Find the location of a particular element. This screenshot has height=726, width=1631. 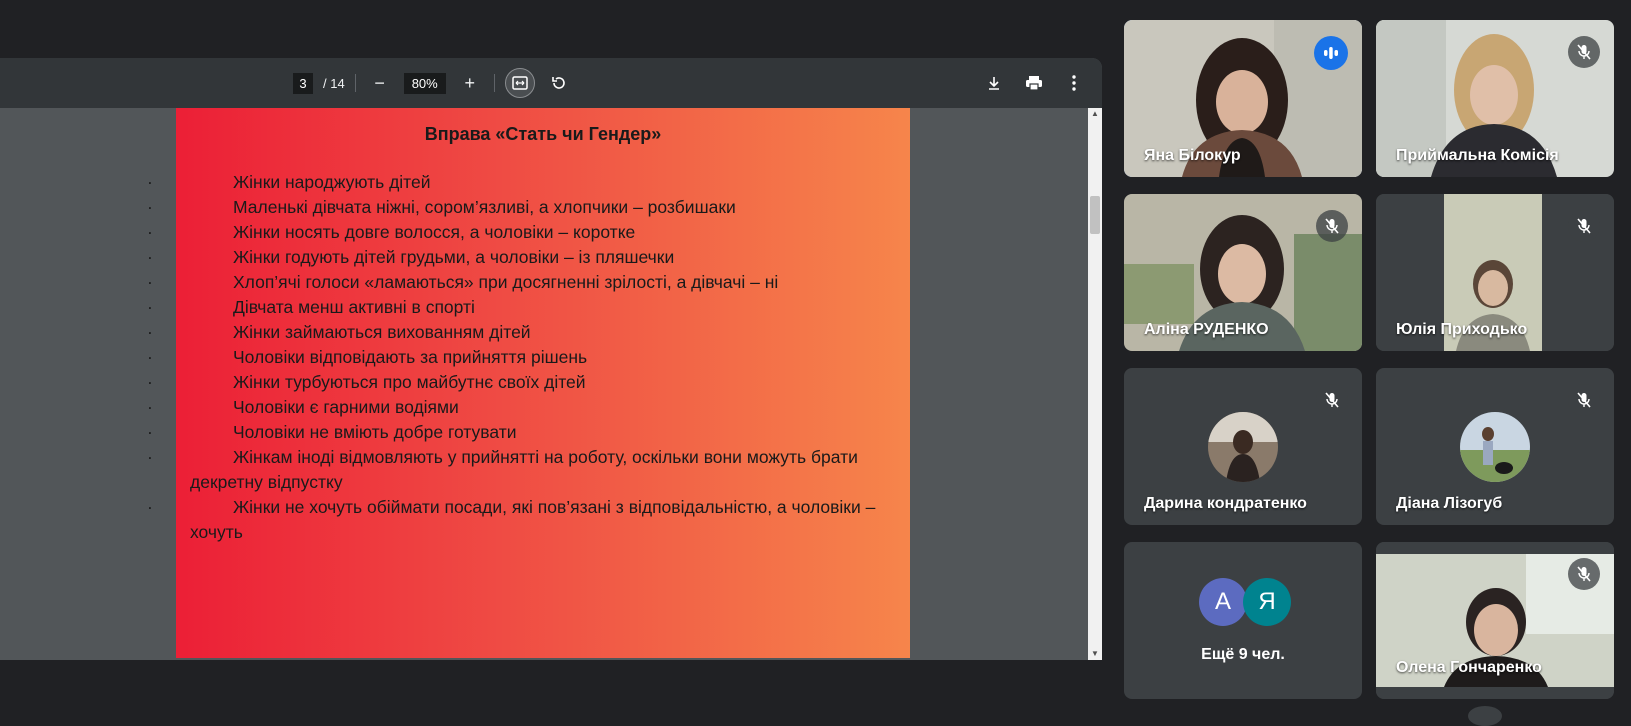

participant-name: Яна Білокур is located at coordinates (1192, 155).